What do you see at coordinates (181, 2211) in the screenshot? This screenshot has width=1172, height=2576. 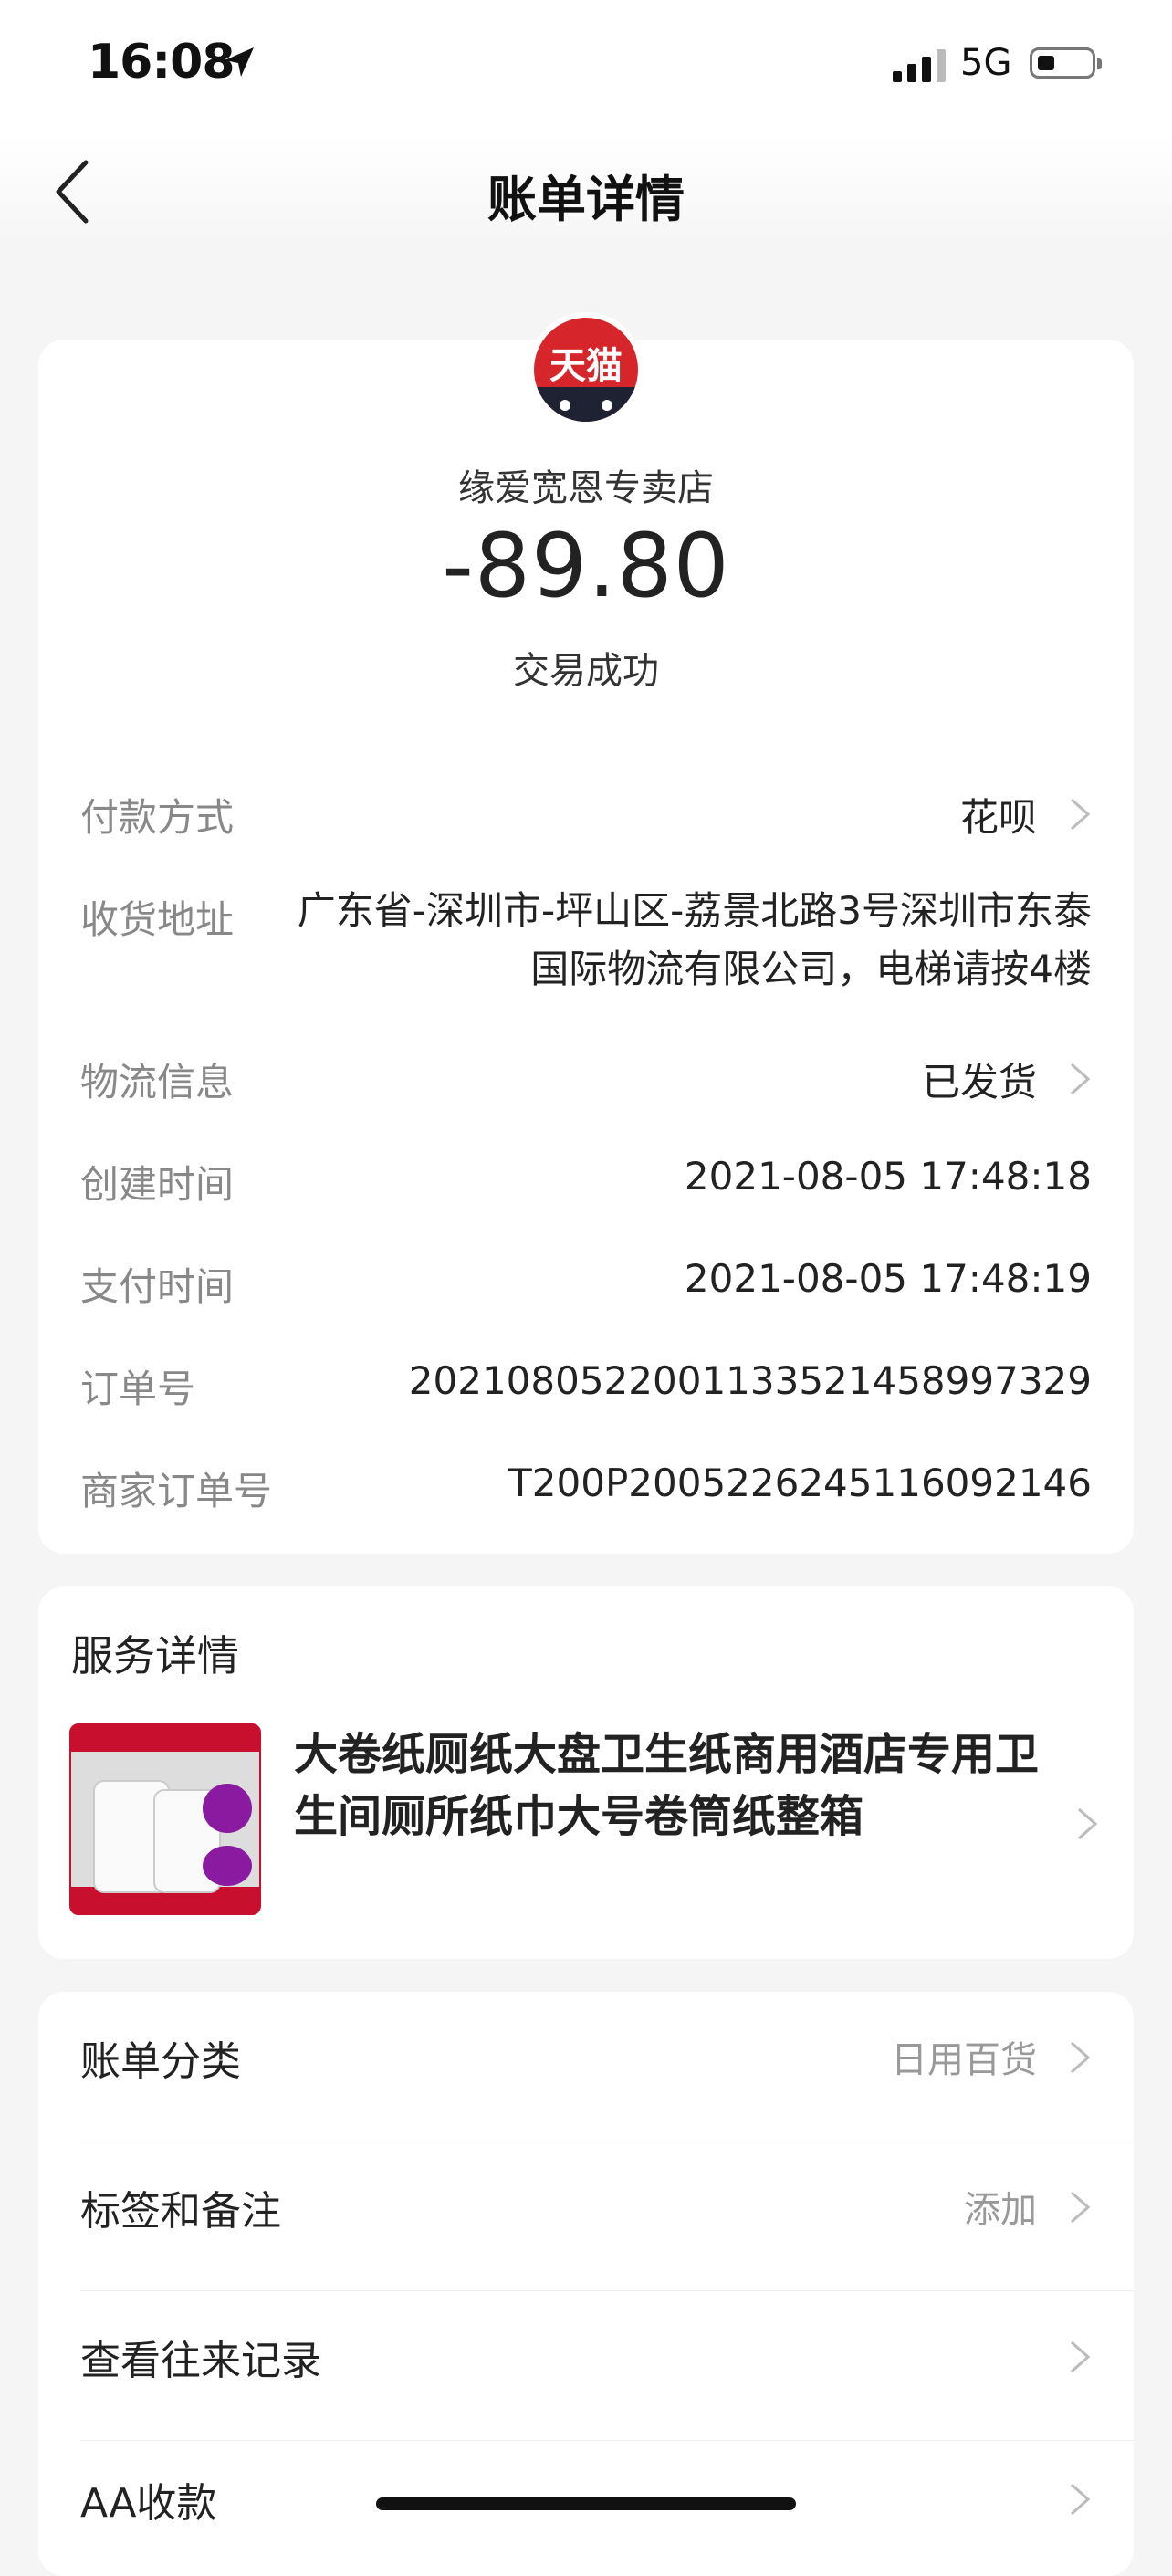 I see `action-label: 标签和备注` at bounding box center [181, 2211].